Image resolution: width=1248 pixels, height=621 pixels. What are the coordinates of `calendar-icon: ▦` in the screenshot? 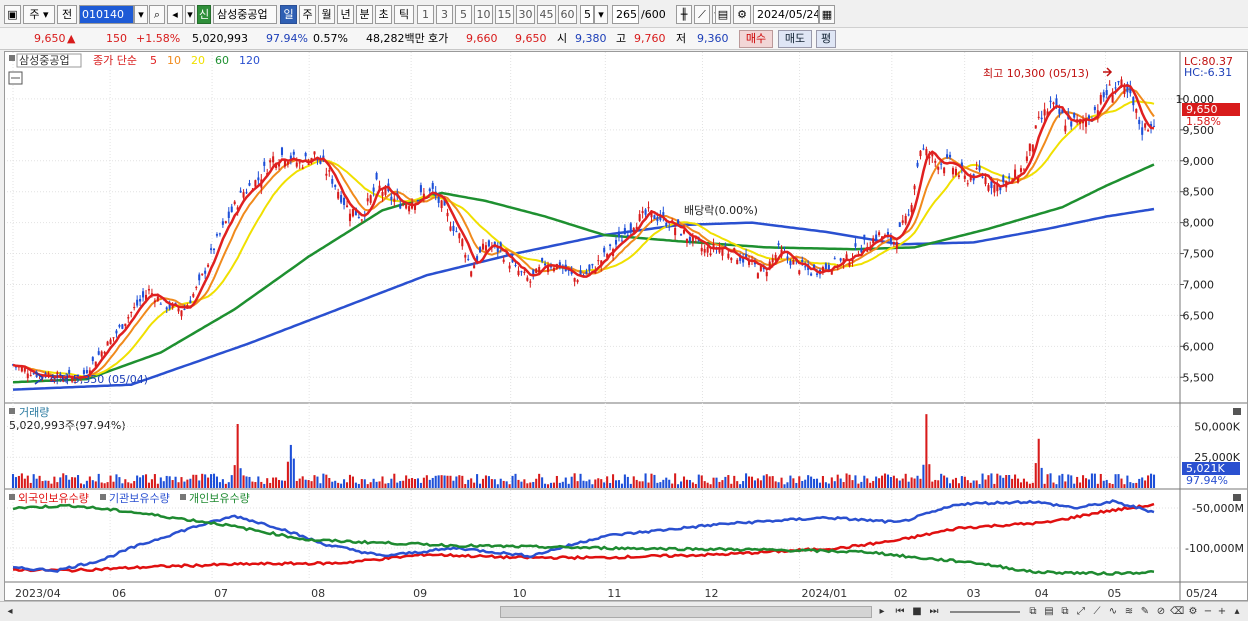 It's located at (827, 14).